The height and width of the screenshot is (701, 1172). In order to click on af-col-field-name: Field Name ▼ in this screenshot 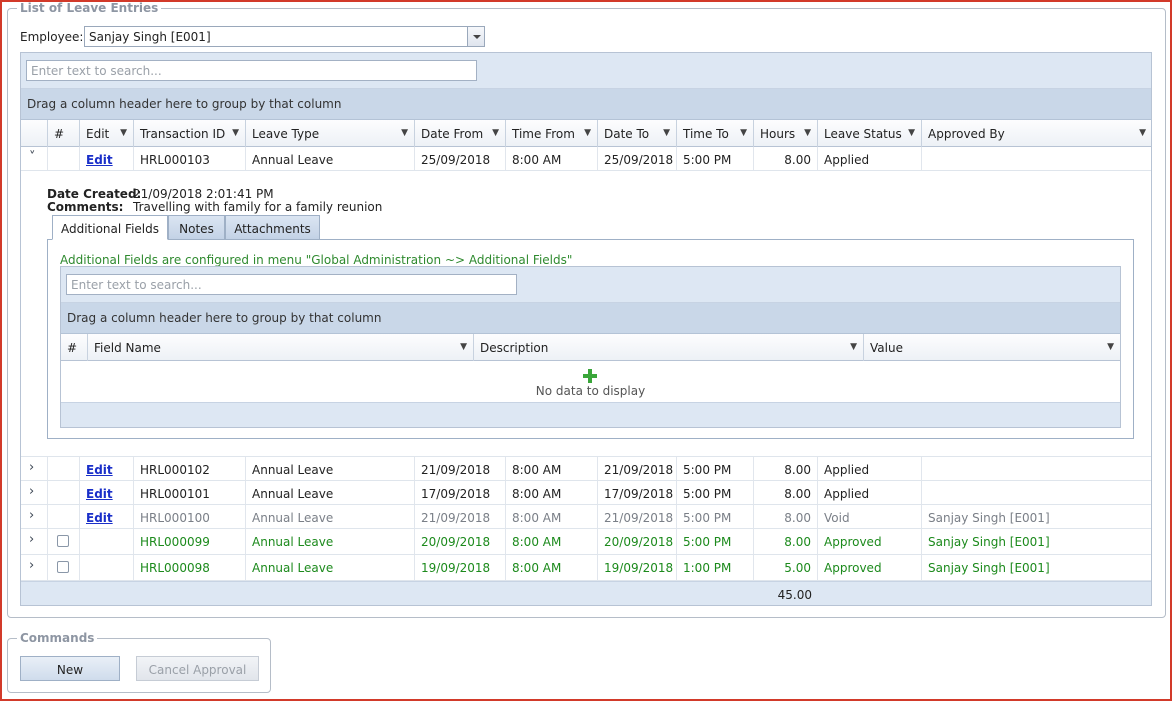, I will do `click(281, 347)`.